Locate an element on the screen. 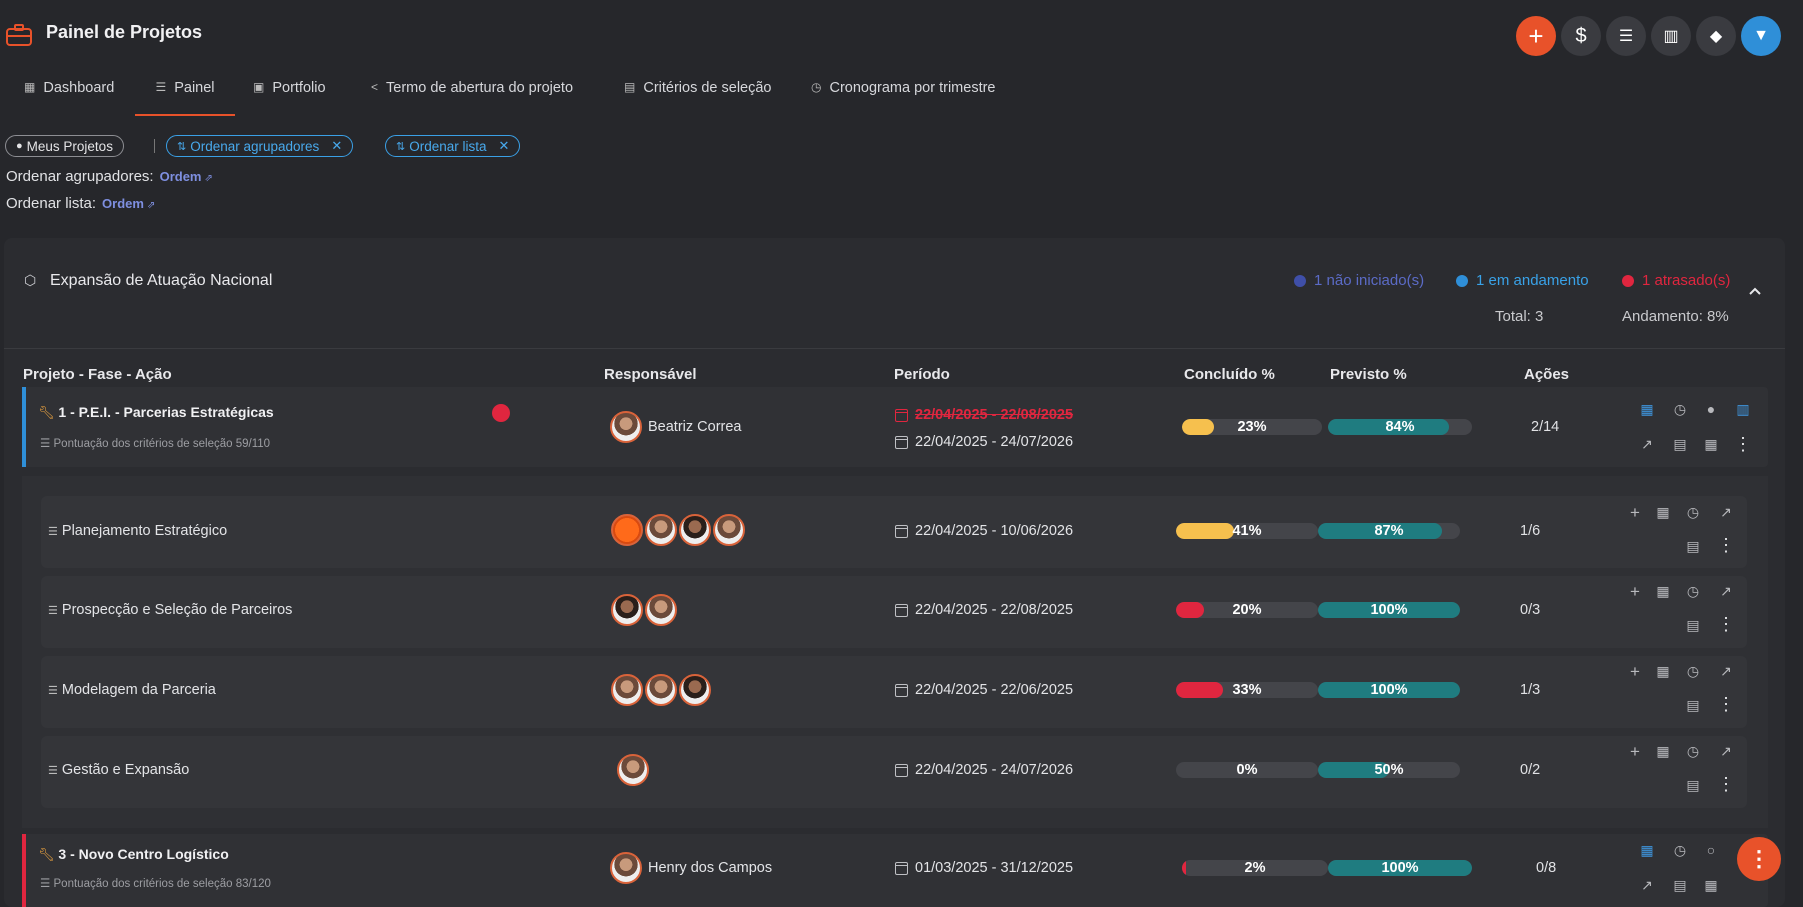 This screenshot has width=1803, height=907. filter-button: ▼ is located at coordinates (1761, 36).